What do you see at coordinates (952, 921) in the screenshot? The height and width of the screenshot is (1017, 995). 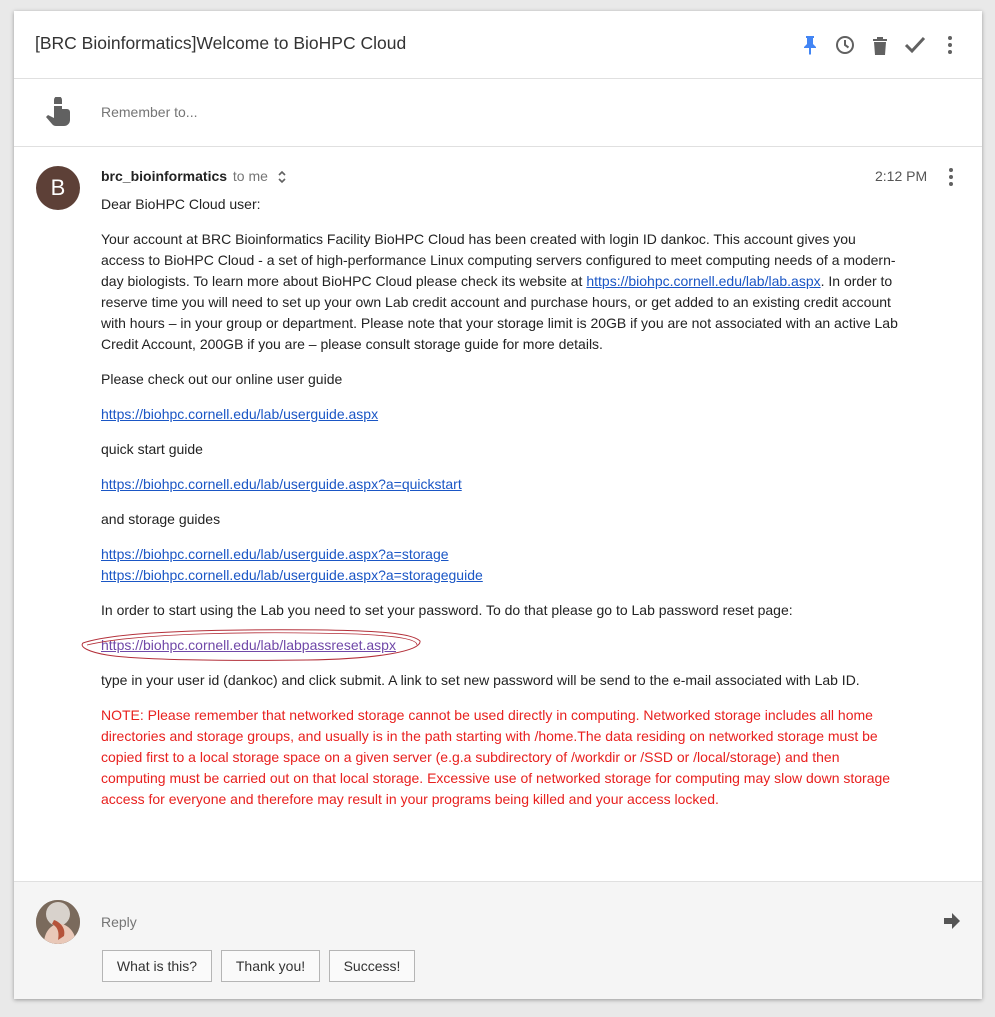 I see `forward-arrow-icon` at bounding box center [952, 921].